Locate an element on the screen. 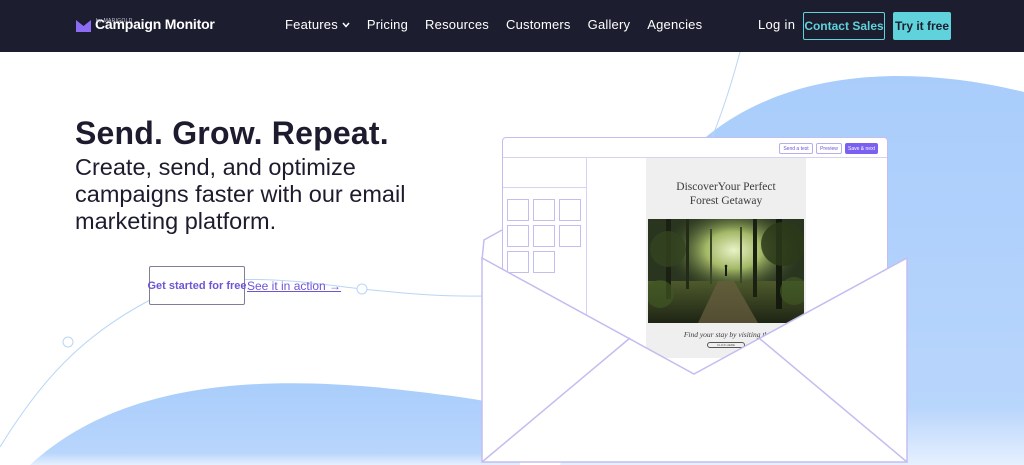  nav-link-customers: Customers is located at coordinates (538, 25).